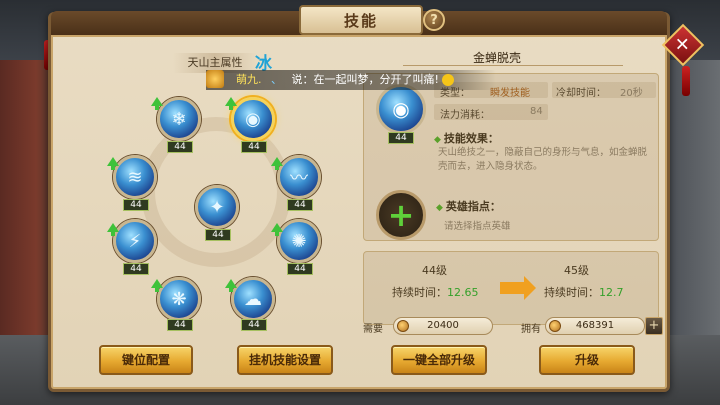  I want to click on key-config-button: 键位配置, so click(146, 360).